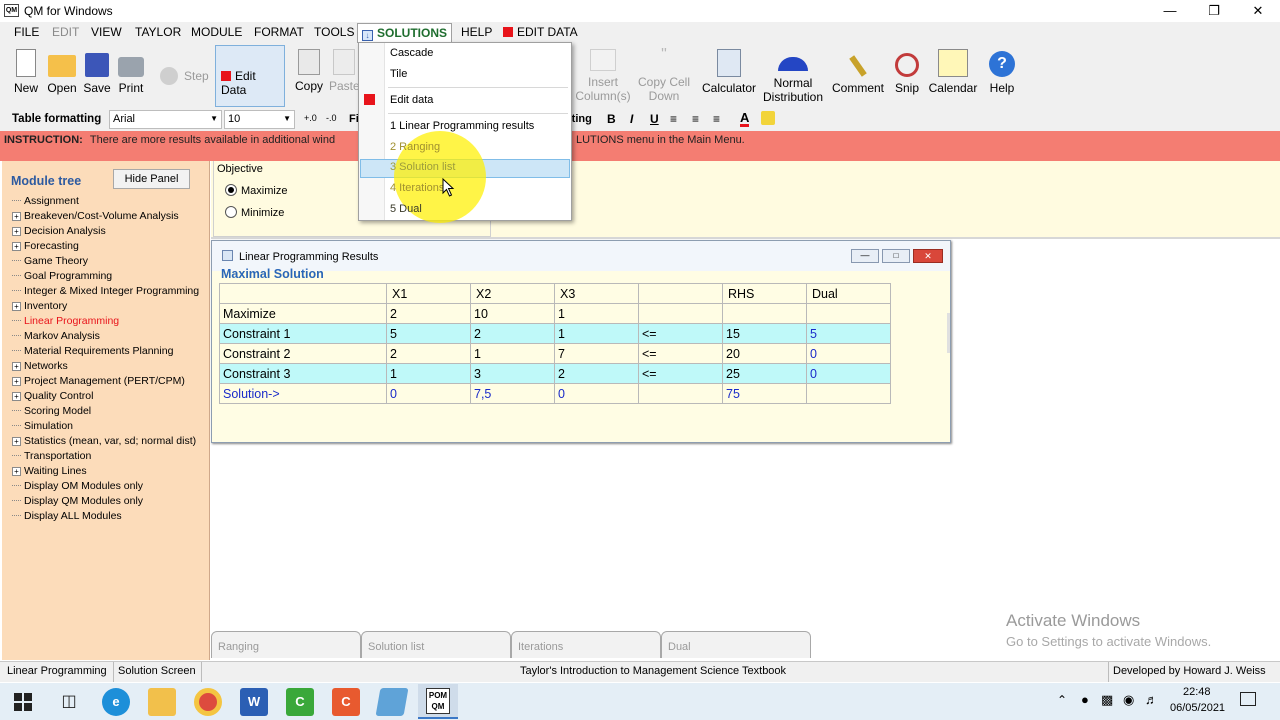 This screenshot has width=1280, height=720. Describe the element at coordinates (151, 179) in the screenshot. I see `hide-panel-button: Hide Panel` at that location.